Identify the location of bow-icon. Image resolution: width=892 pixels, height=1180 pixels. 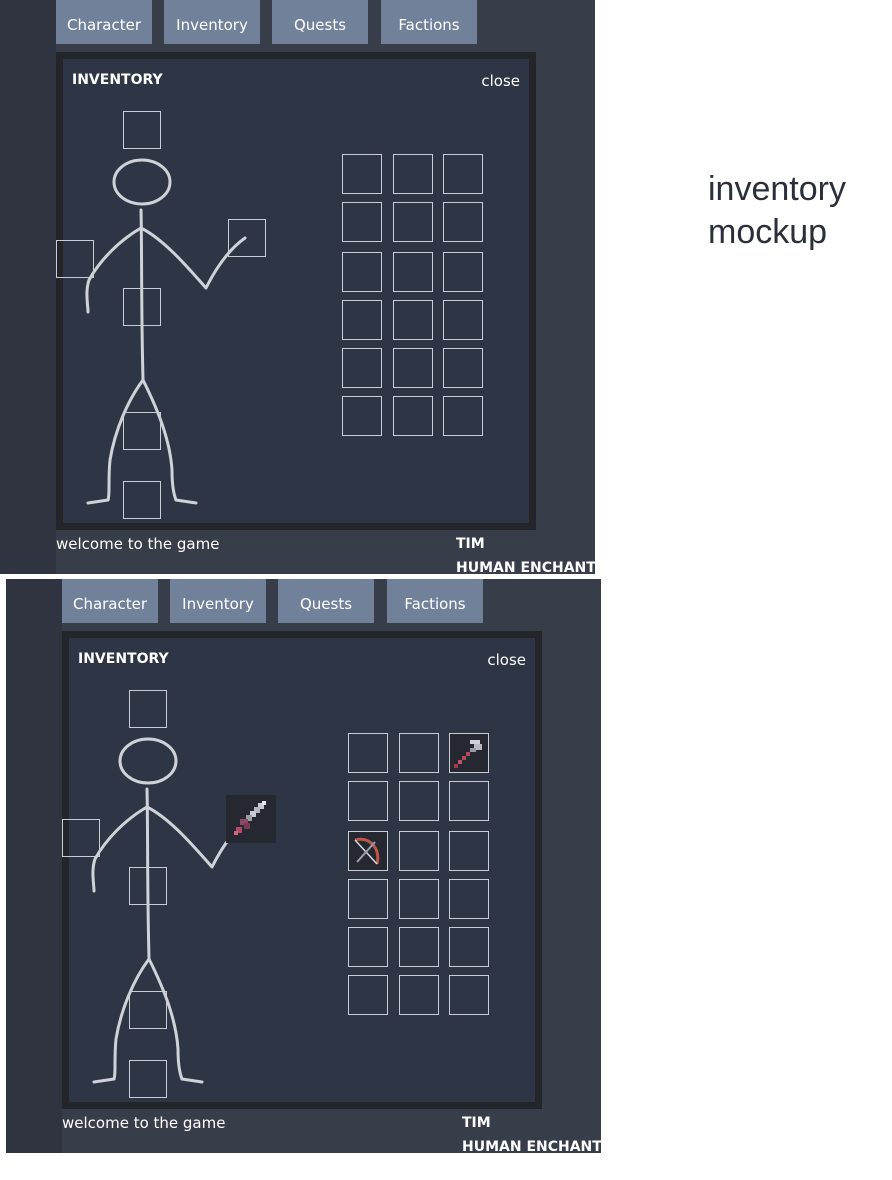
(367, 851).